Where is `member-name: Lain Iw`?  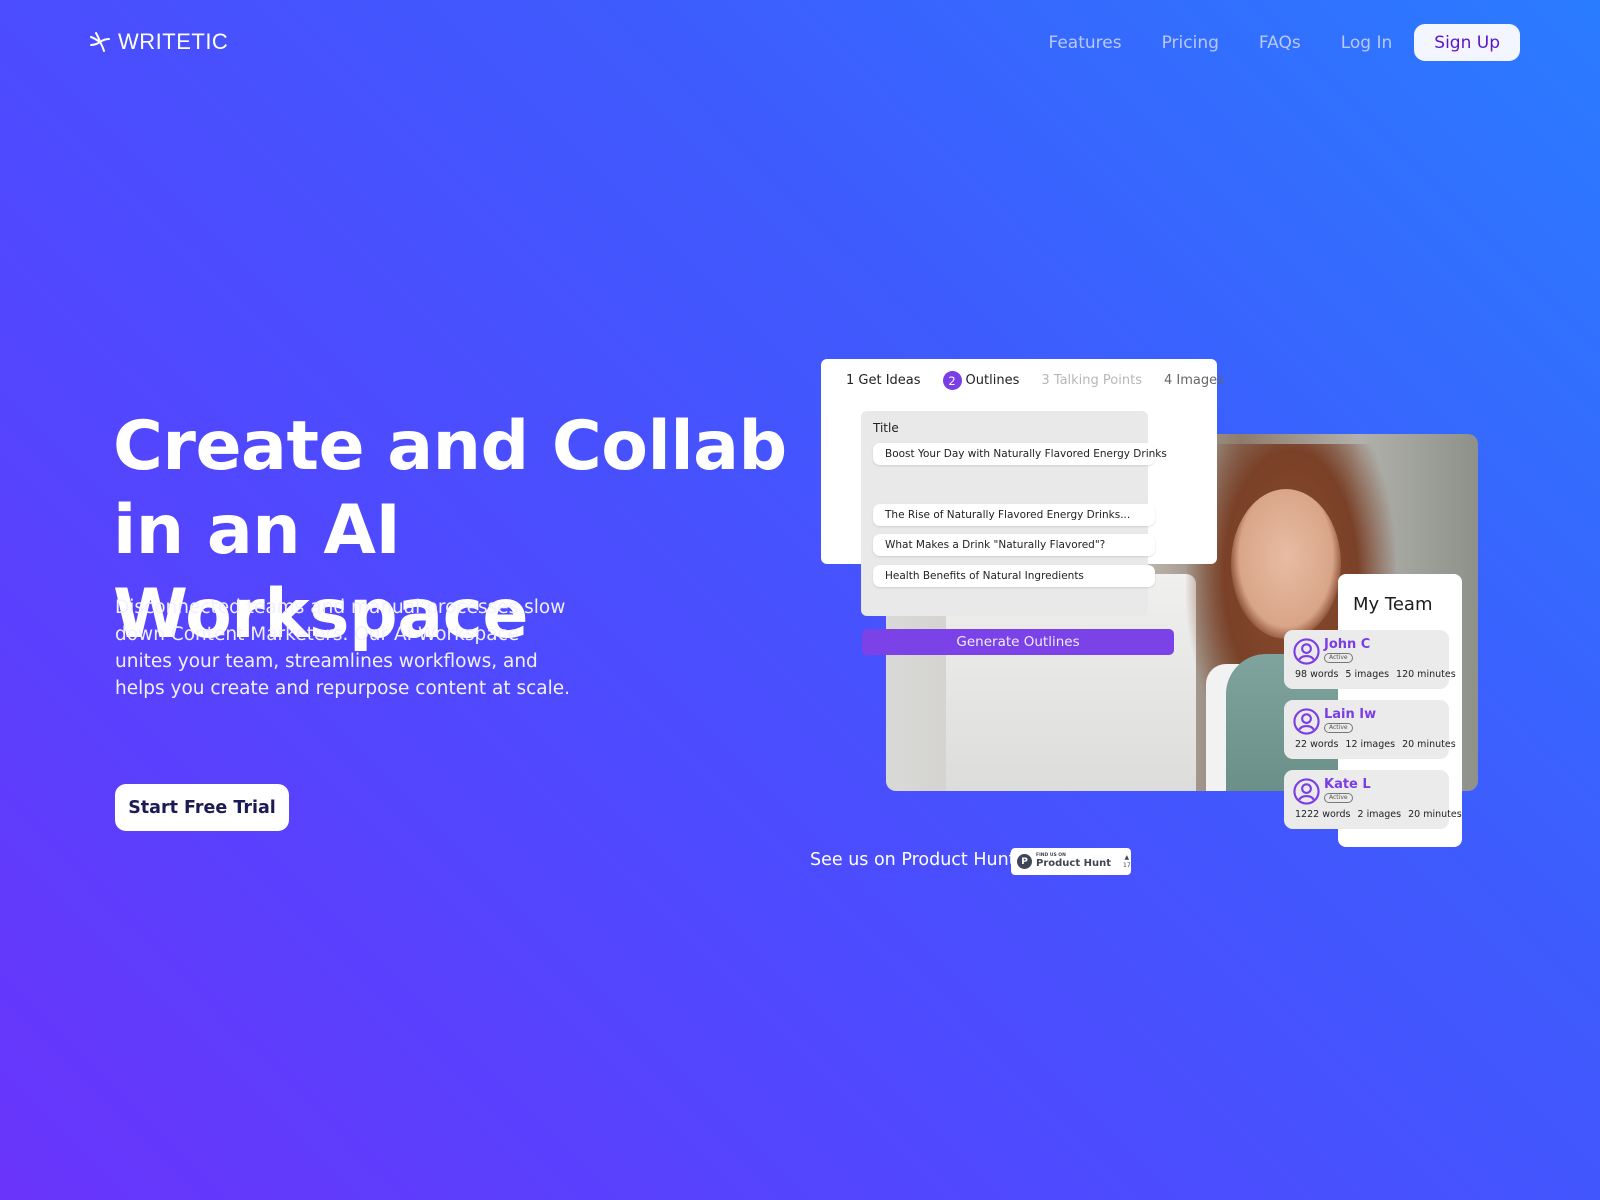 member-name: Lain Iw is located at coordinates (1350, 714).